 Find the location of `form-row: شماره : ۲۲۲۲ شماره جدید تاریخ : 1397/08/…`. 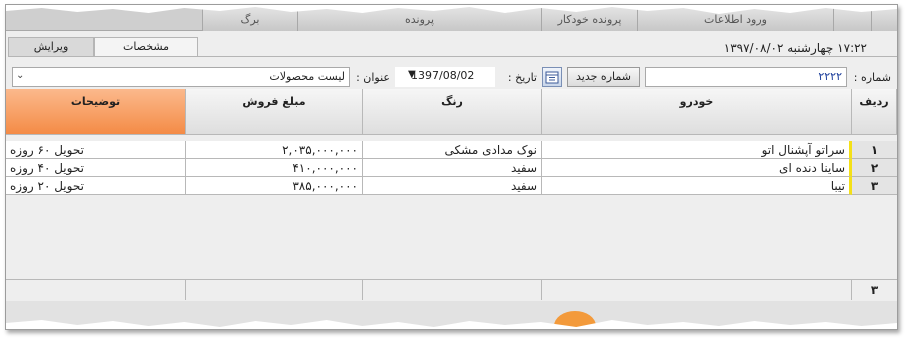

form-row: شماره : ۲۲۲۲ شماره جدید تاریخ : 1397/08/… is located at coordinates (451, 78).